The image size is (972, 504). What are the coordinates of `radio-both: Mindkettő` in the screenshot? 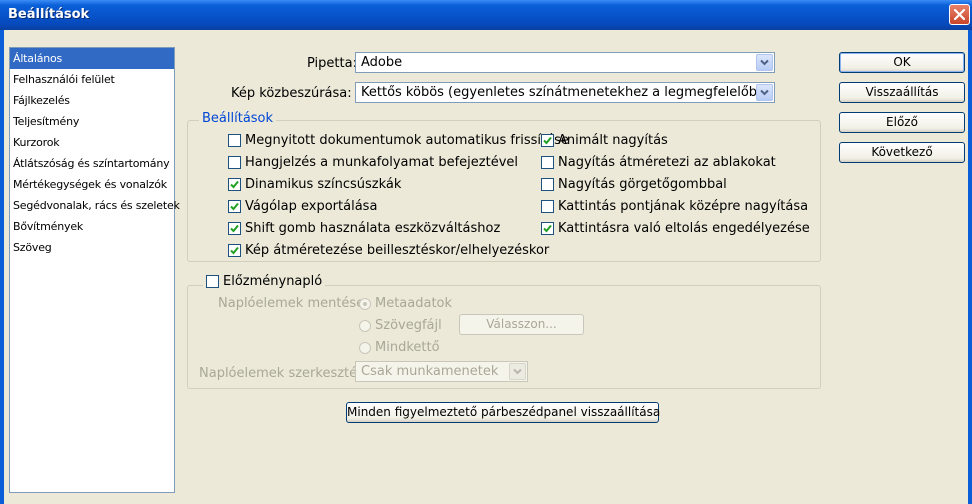 It's located at (399, 347).